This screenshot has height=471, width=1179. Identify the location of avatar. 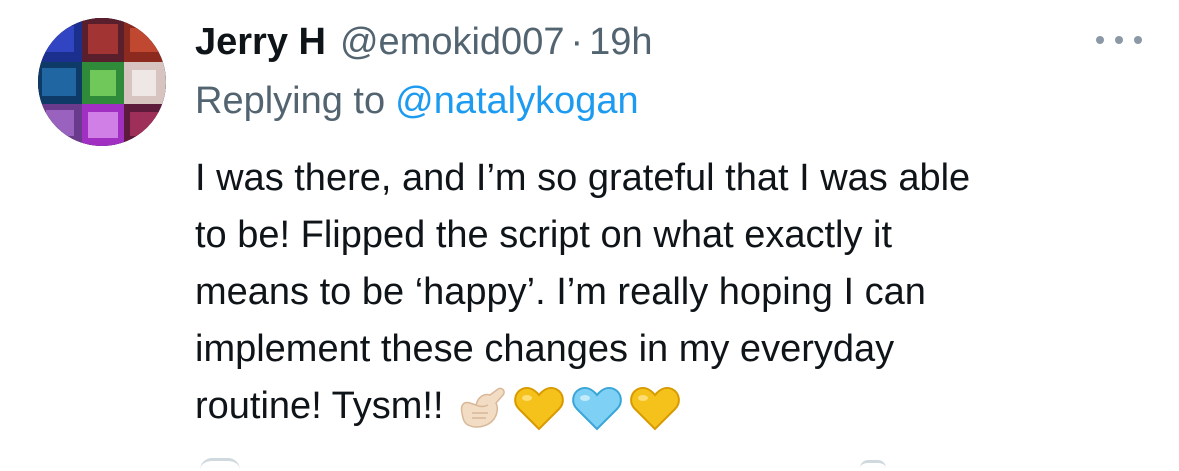
(102, 82).